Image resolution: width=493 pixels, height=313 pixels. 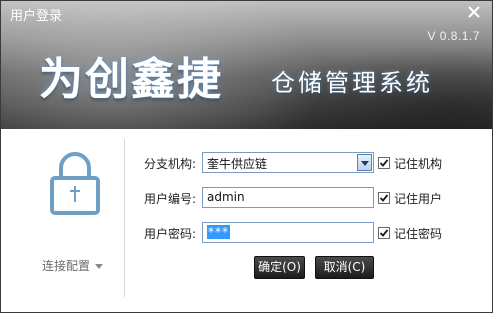 I want to click on dropdown-arrow-icon, so click(x=364, y=162).